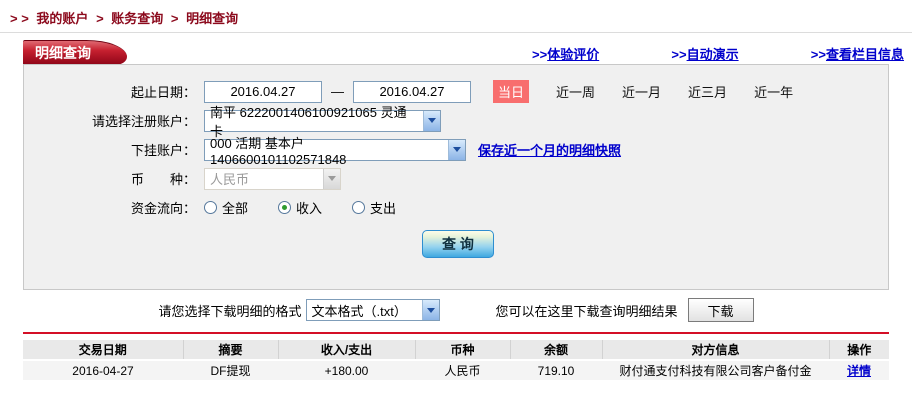 Image resolution: width=912 pixels, height=402 pixels. I want to click on cell-action: 详情, so click(859, 370).